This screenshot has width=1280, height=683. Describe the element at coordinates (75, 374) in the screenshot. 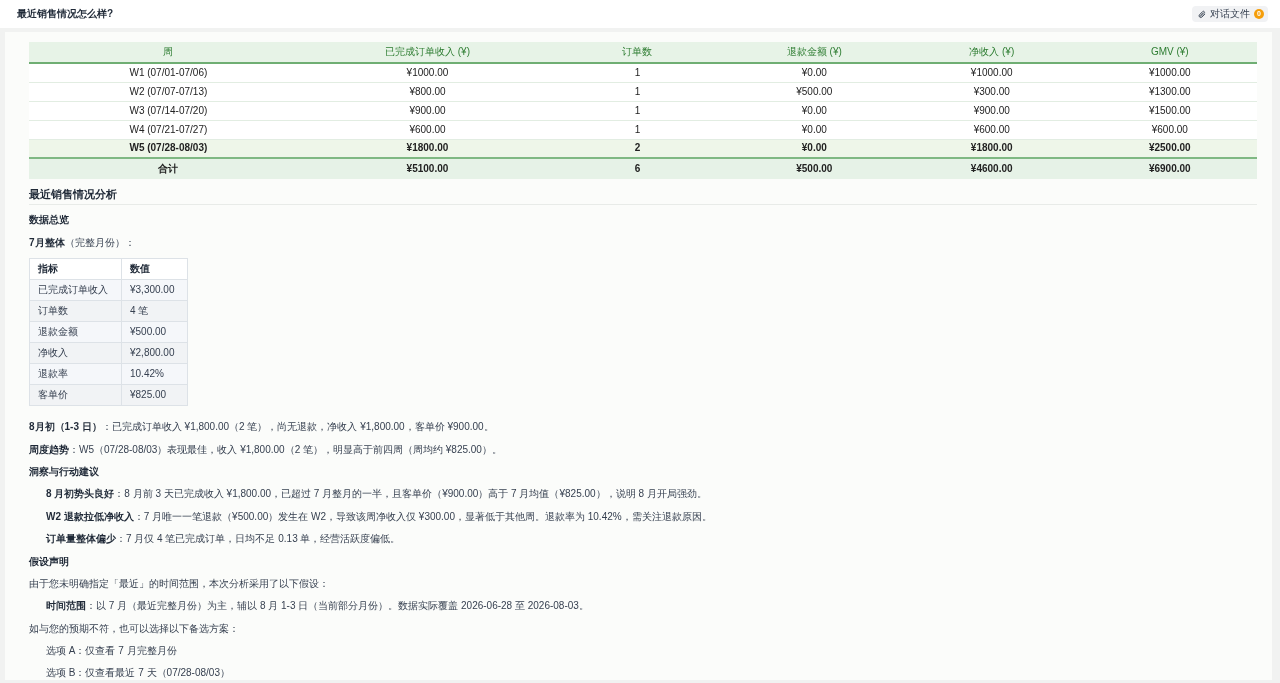

I see `table-cell: 退款率` at that location.